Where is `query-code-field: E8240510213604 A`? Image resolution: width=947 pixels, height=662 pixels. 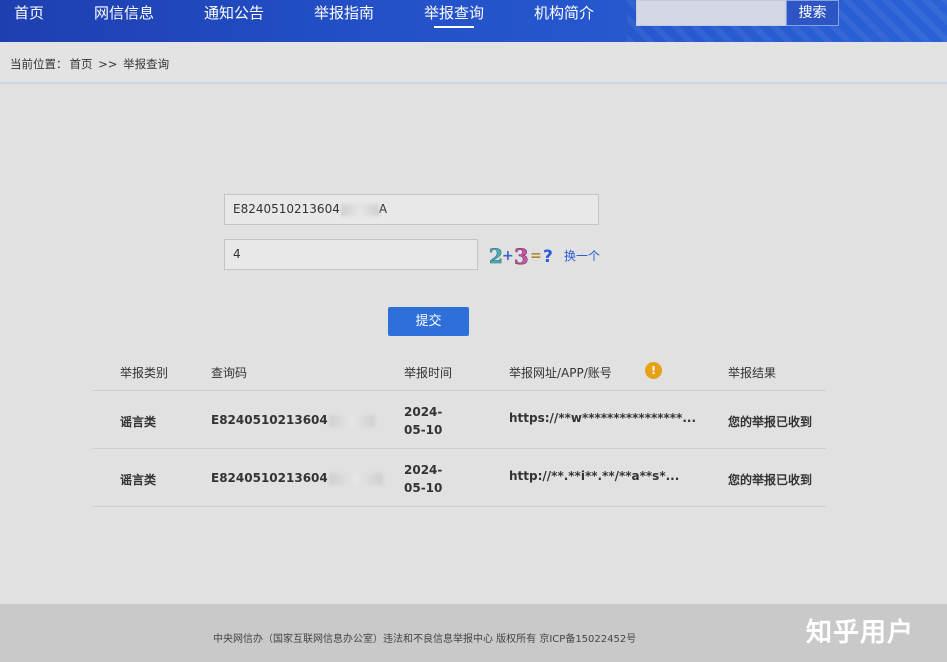 query-code-field: E8240510213604 A is located at coordinates (411, 209).